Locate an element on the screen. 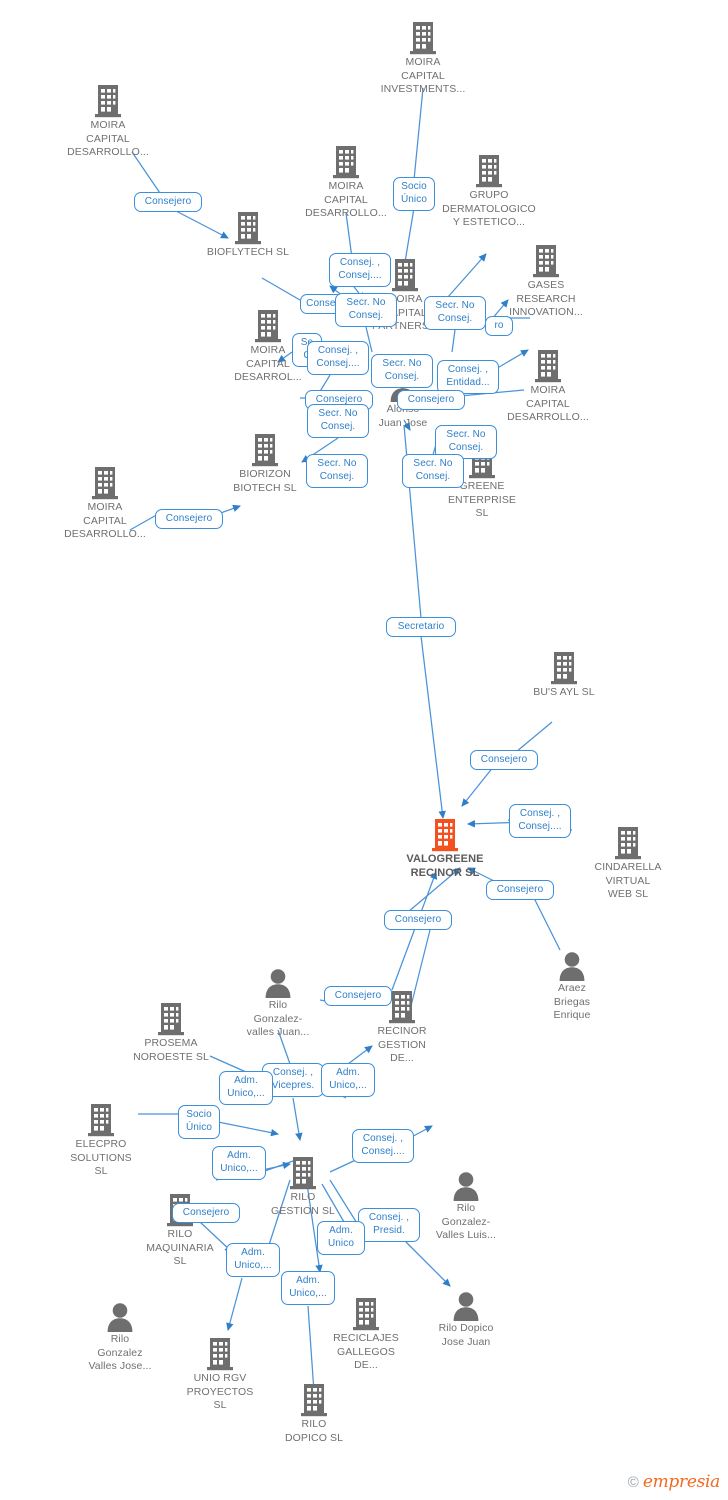 This screenshot has width=728, height=1500. edge-label-e07: ro is located at coordinates (499, 326).